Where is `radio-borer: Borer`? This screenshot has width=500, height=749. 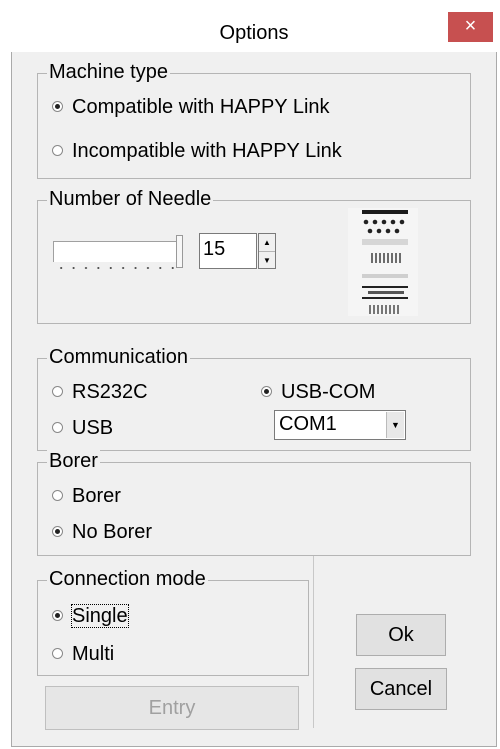
radio-borer: Borer is located at coordinates (86, 496).